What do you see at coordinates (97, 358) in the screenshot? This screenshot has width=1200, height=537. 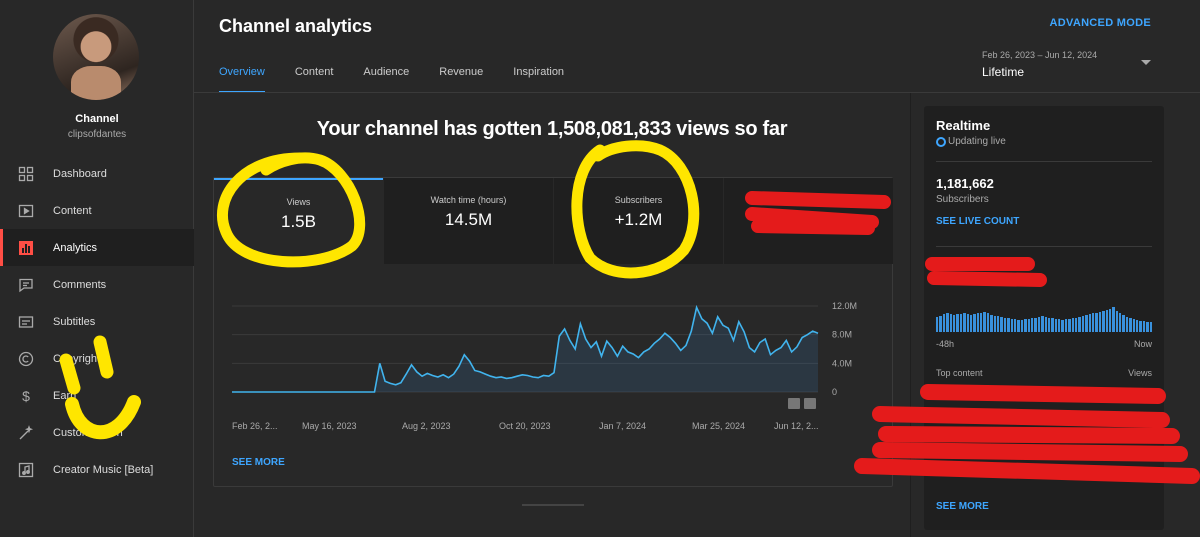 I see `sidebar-item-copyright: Copyright` at bounding box center [97, 358].